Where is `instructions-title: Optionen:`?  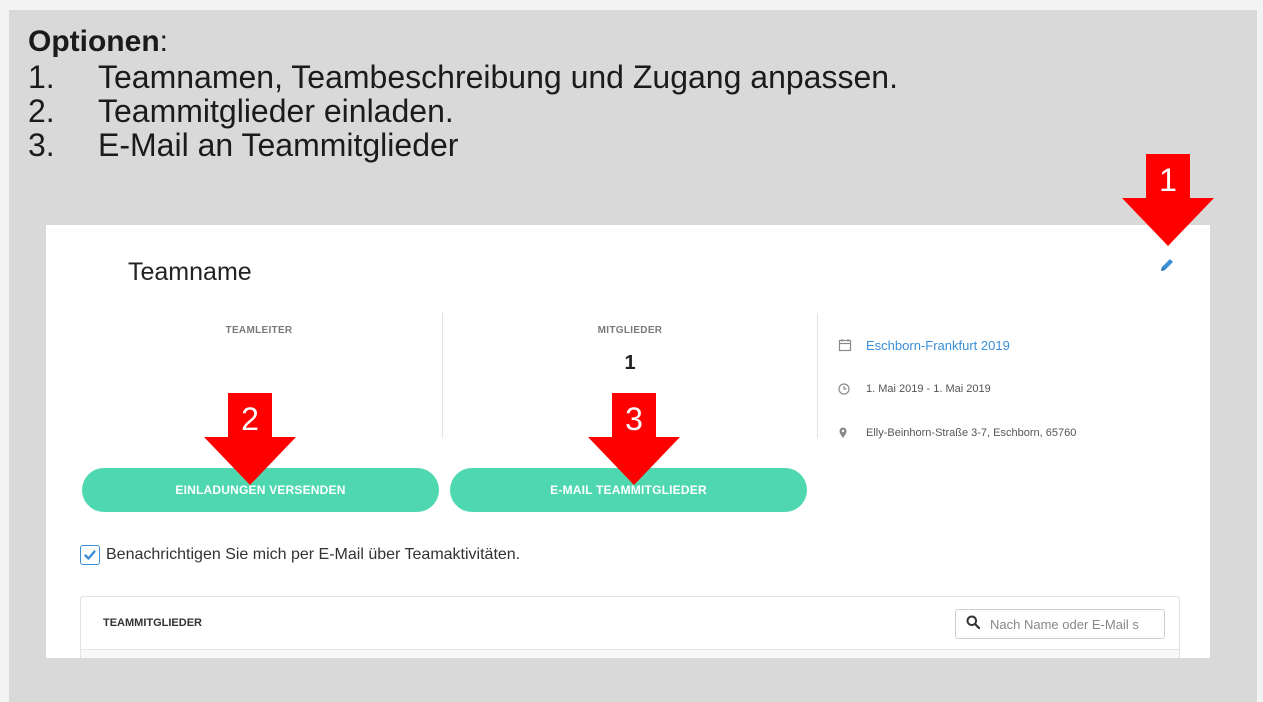
instructions-title: Optionen: is located at coordinates (463, 42).